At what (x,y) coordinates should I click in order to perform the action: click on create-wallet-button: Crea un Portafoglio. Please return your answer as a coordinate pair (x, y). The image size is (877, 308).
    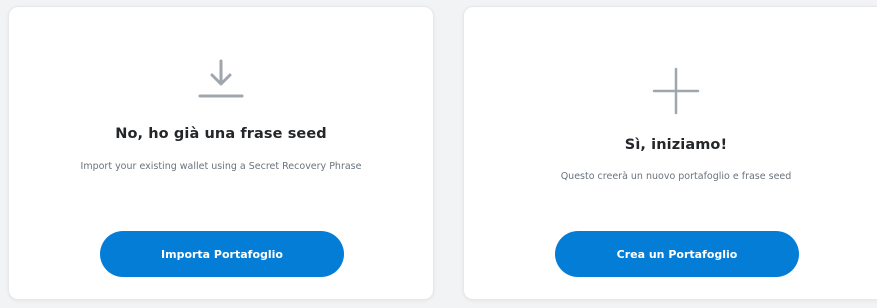
    Looking at the image, I should click on (677, 254).